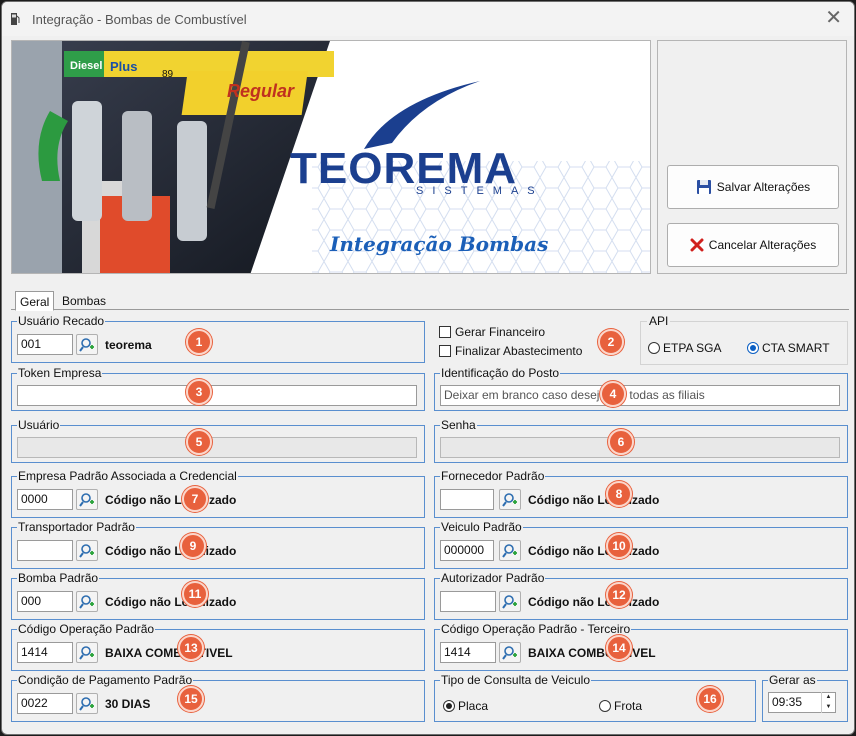  I want to click on api-opt1-label: ETPA SGA, so click(692, 348).